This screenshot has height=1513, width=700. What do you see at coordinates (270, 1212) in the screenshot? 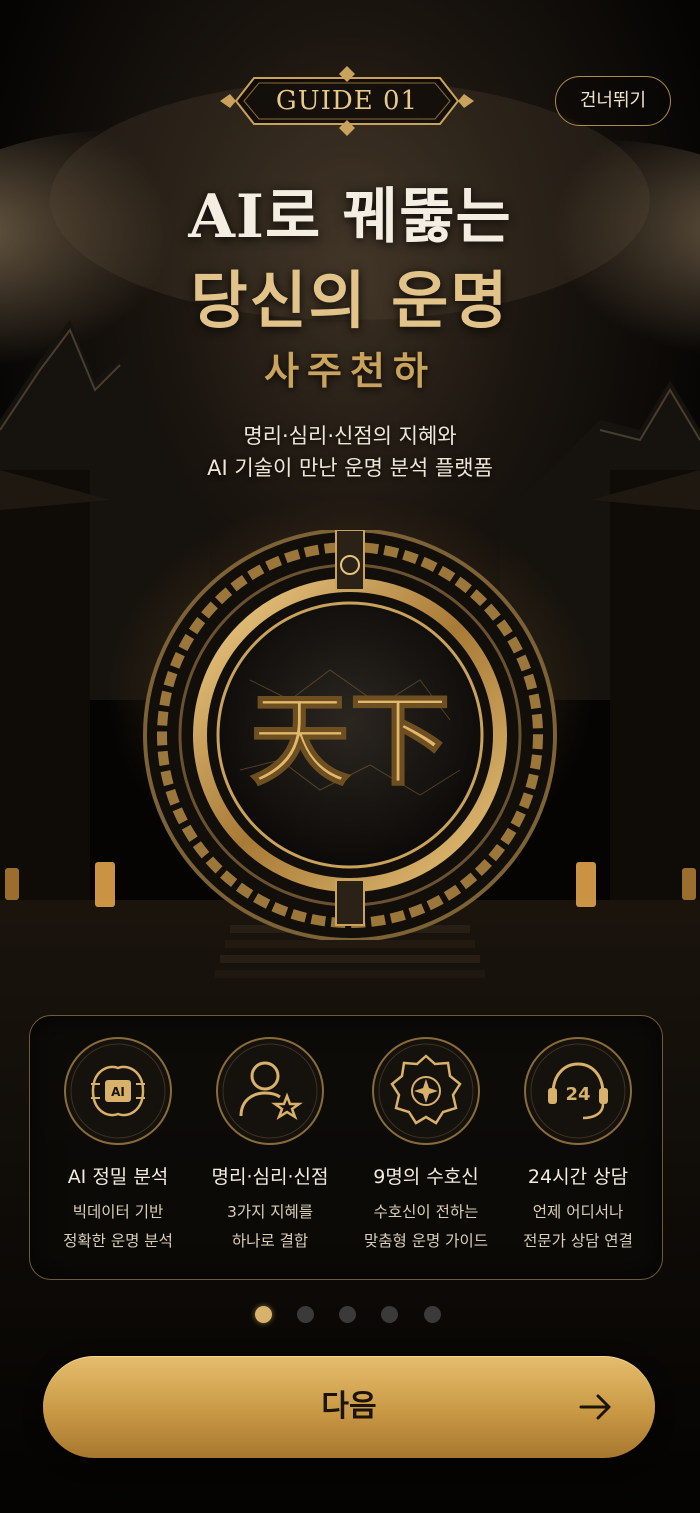
I see `feature-desc: 3가지 지혜를` at bounding box center [270, 1212].